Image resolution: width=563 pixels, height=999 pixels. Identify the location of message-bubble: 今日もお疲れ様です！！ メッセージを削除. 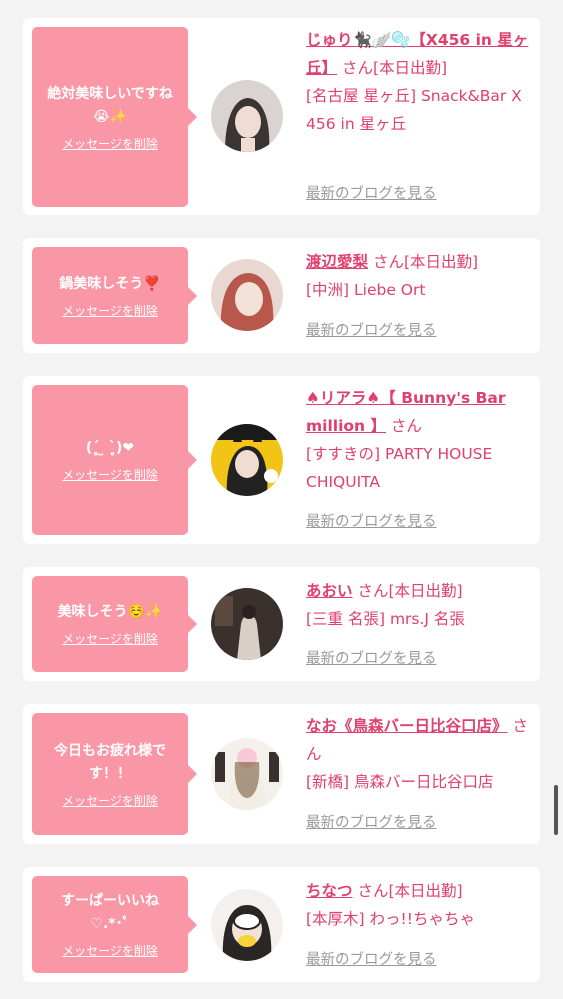
(114, 774).